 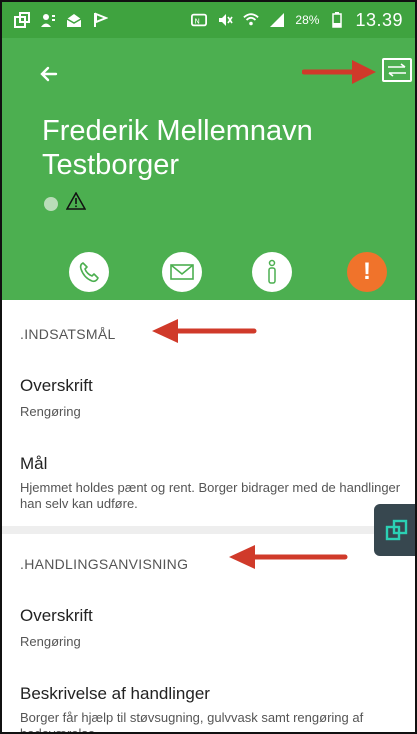 I want to click on section-heading-handlingsanvisning: .HANDLINGSANVISNING, so click(x=104, y=564).